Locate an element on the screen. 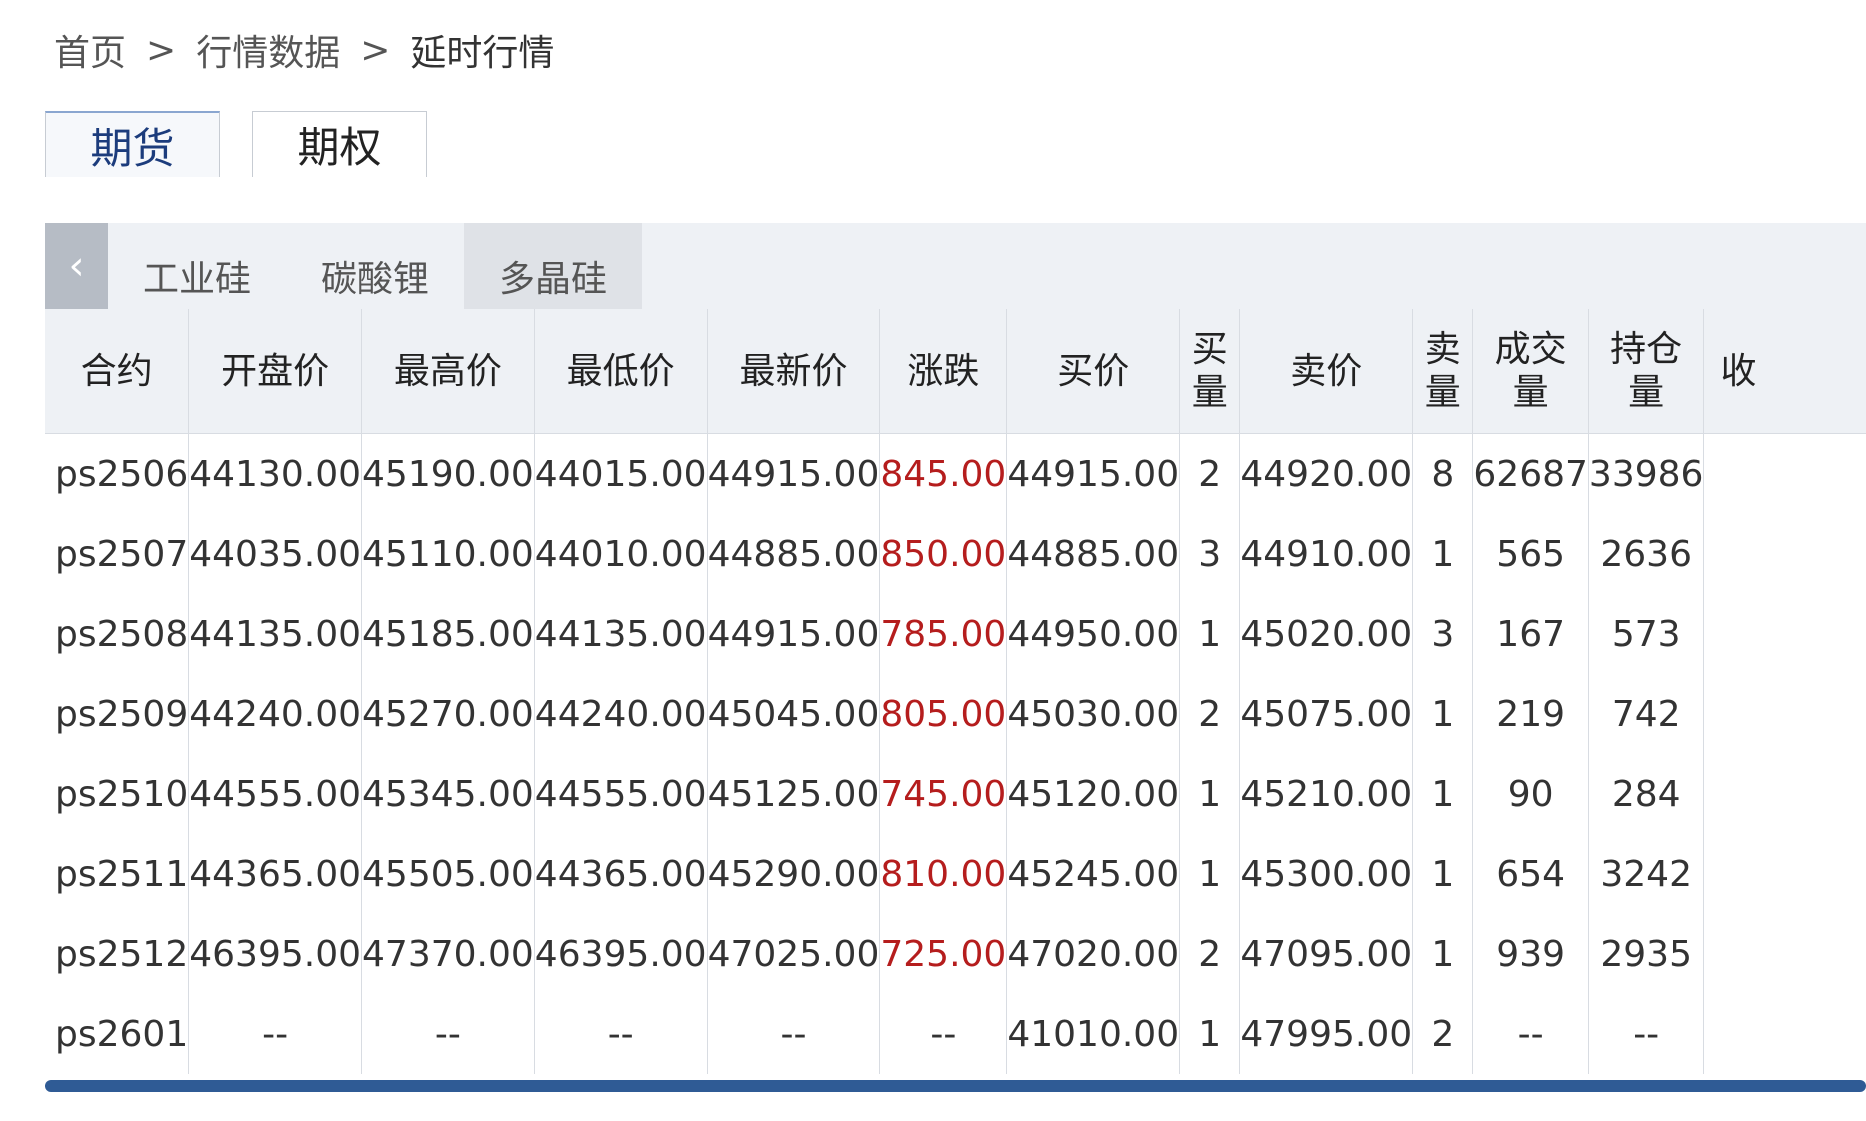 The width and height of the screenshot is (1866, 1121). breadcrumb: 首页 > 行情数据 > 延时行情 is located at coordinates (304, 50).